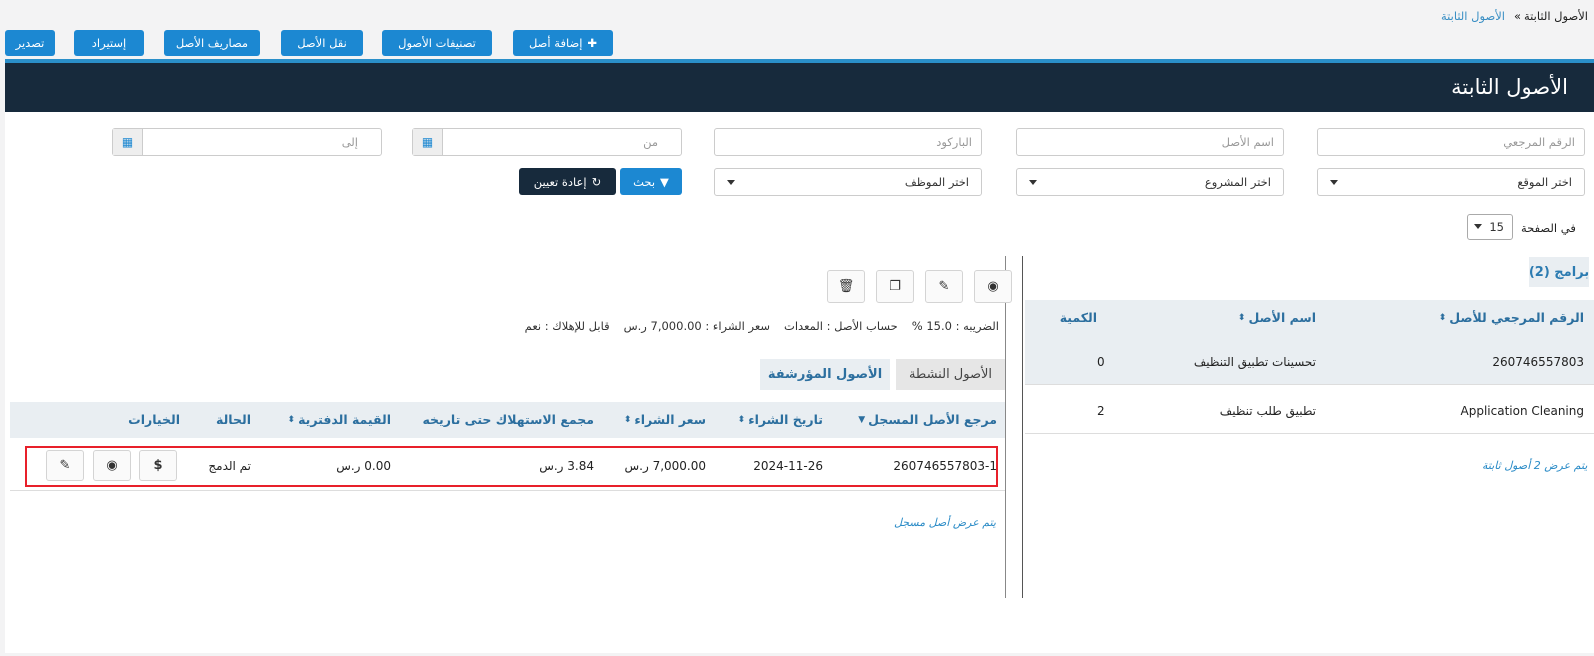  What do you see at coordinates (945, 522) in the screenshot?
I see `registered-footer-note: يتم عرض أصل مسجل` at bounding box center [945, 522].